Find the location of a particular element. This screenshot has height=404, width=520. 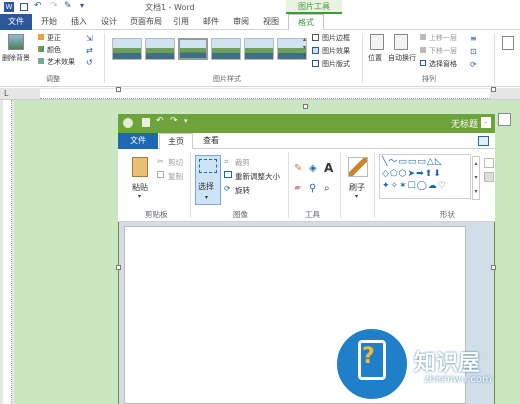

vertical-ruler-scale is located at coordinates (7, 252).